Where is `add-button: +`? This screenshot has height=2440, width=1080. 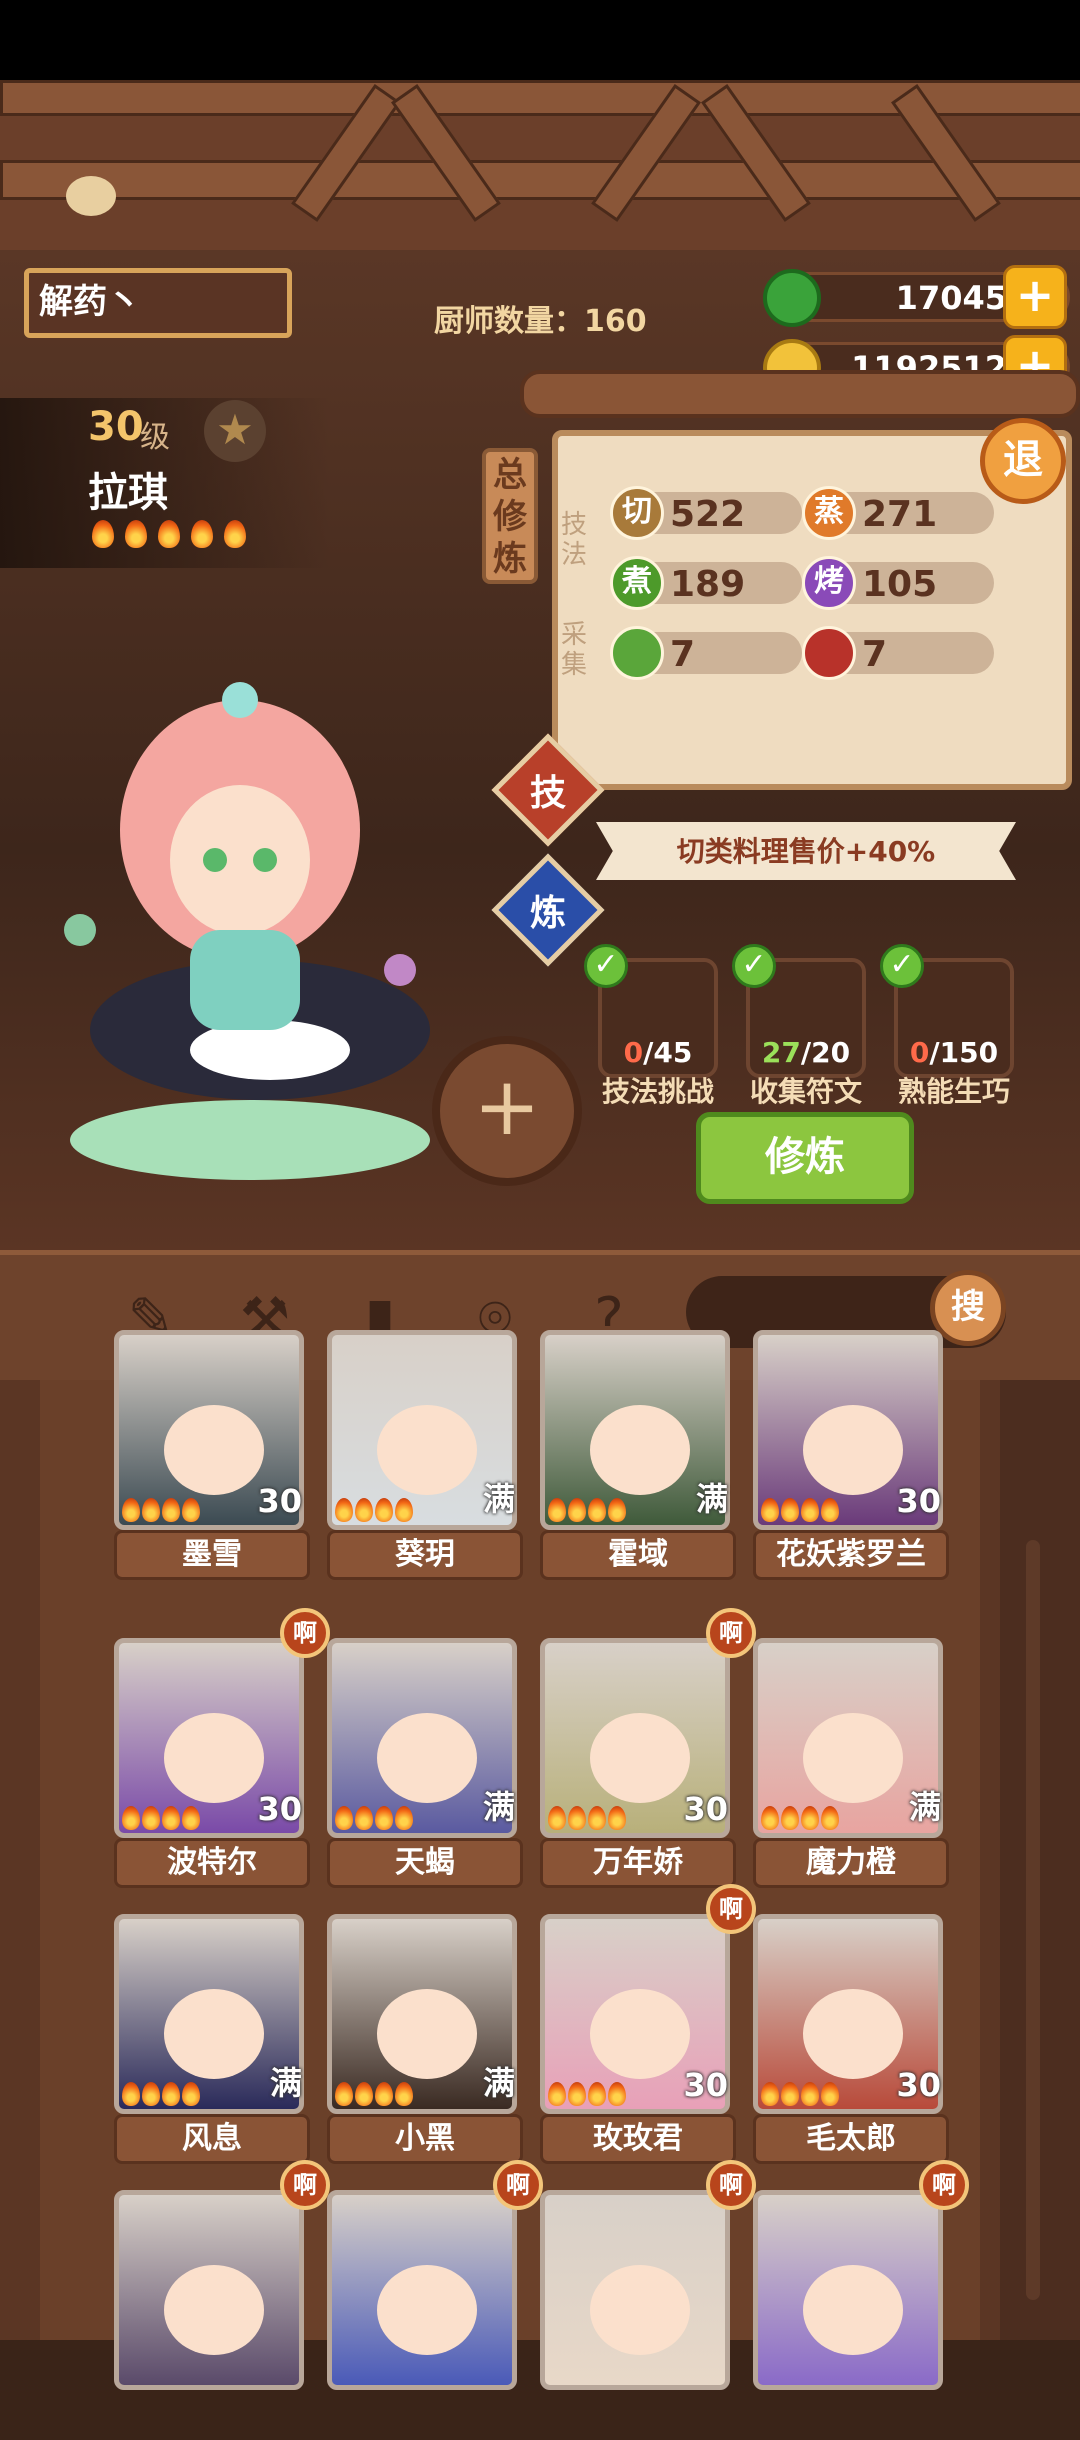 add-button: + is located at coordinates (507, 1111).